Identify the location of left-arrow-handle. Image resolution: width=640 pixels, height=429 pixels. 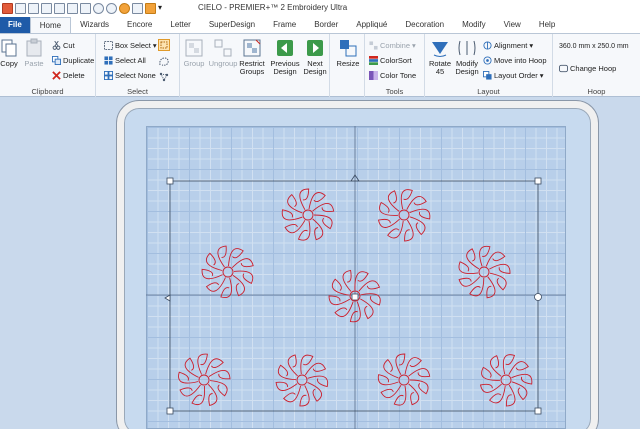
(167, 298).